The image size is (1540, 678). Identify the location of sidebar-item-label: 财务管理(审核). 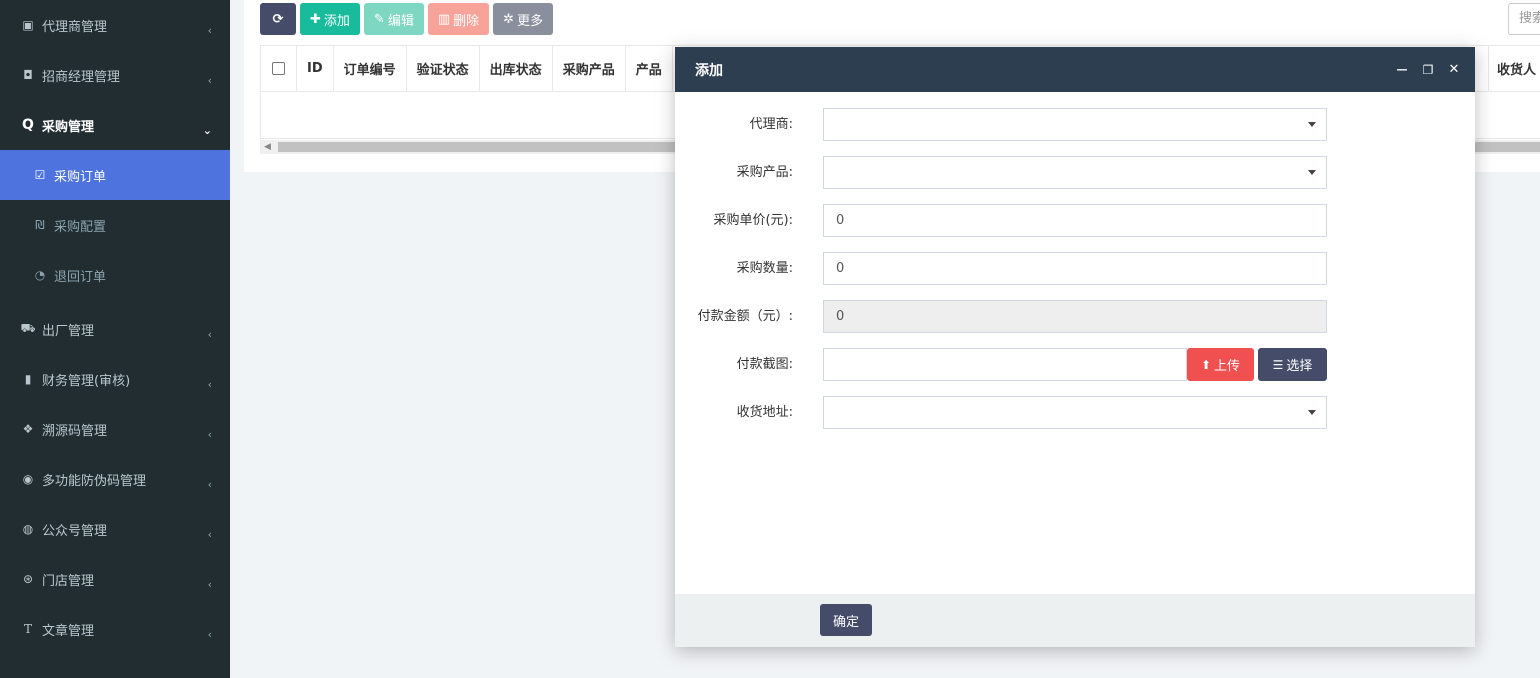
(86, 381).